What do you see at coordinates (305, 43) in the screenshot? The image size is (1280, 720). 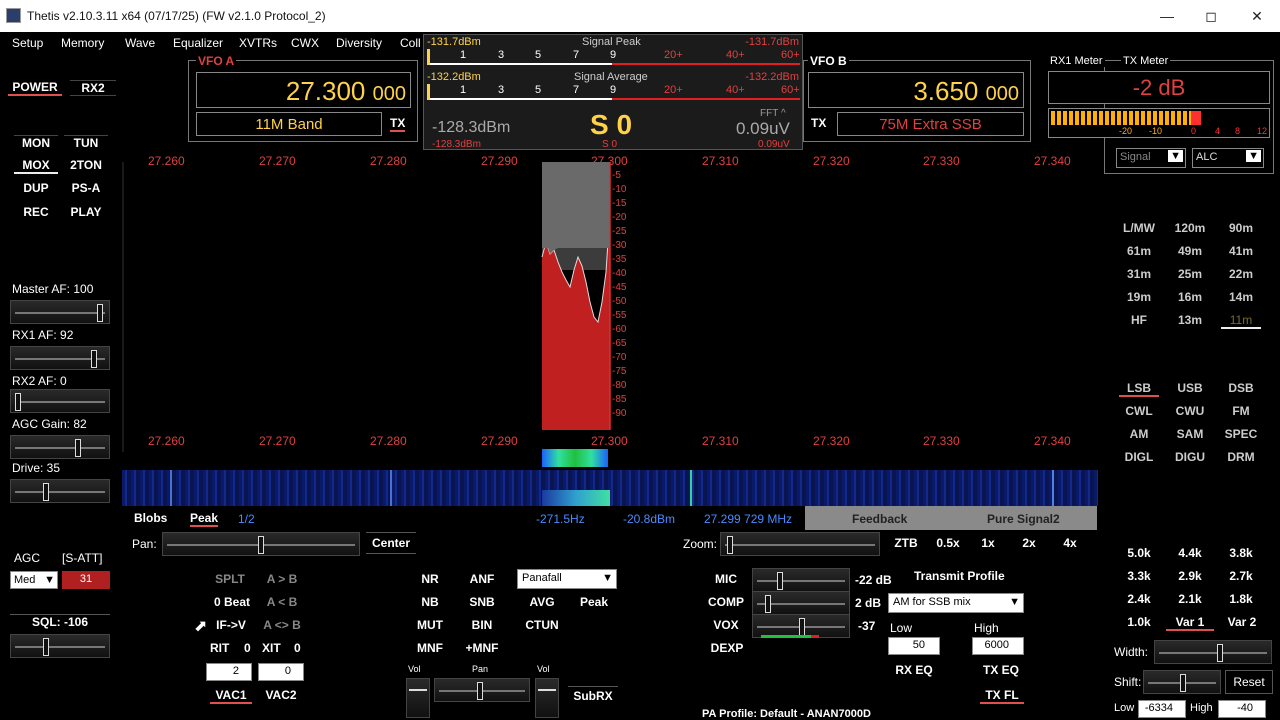 I see `menu-cwx: CWX` at bounding box center [305, 43].